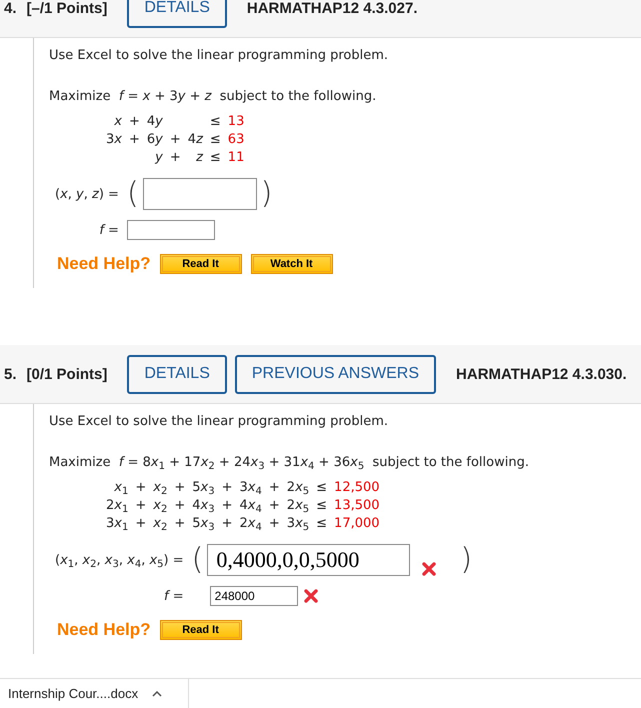  What do you see at coordinates (86, 194) in the screenshot?
I see `answer-label: (x, y, z) =` at bounding box center [86, 194].